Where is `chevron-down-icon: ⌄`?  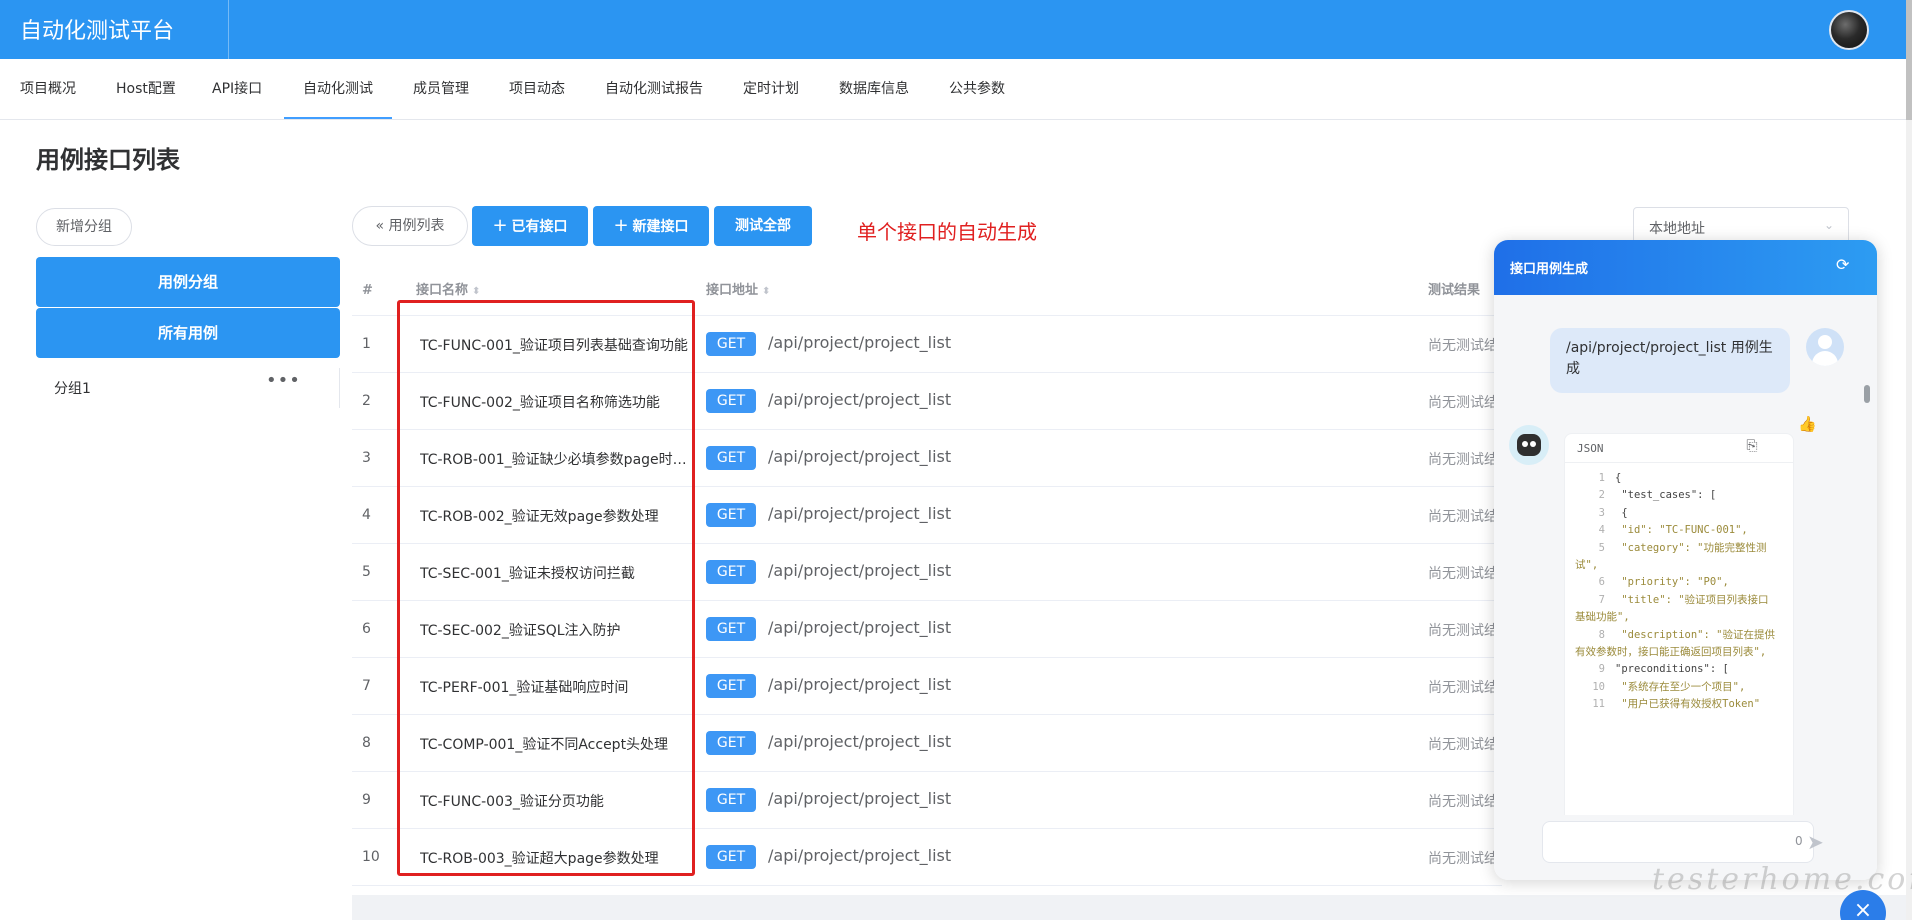
chevron-down-icon: ⌄ is located at coordinates (1828, 225).